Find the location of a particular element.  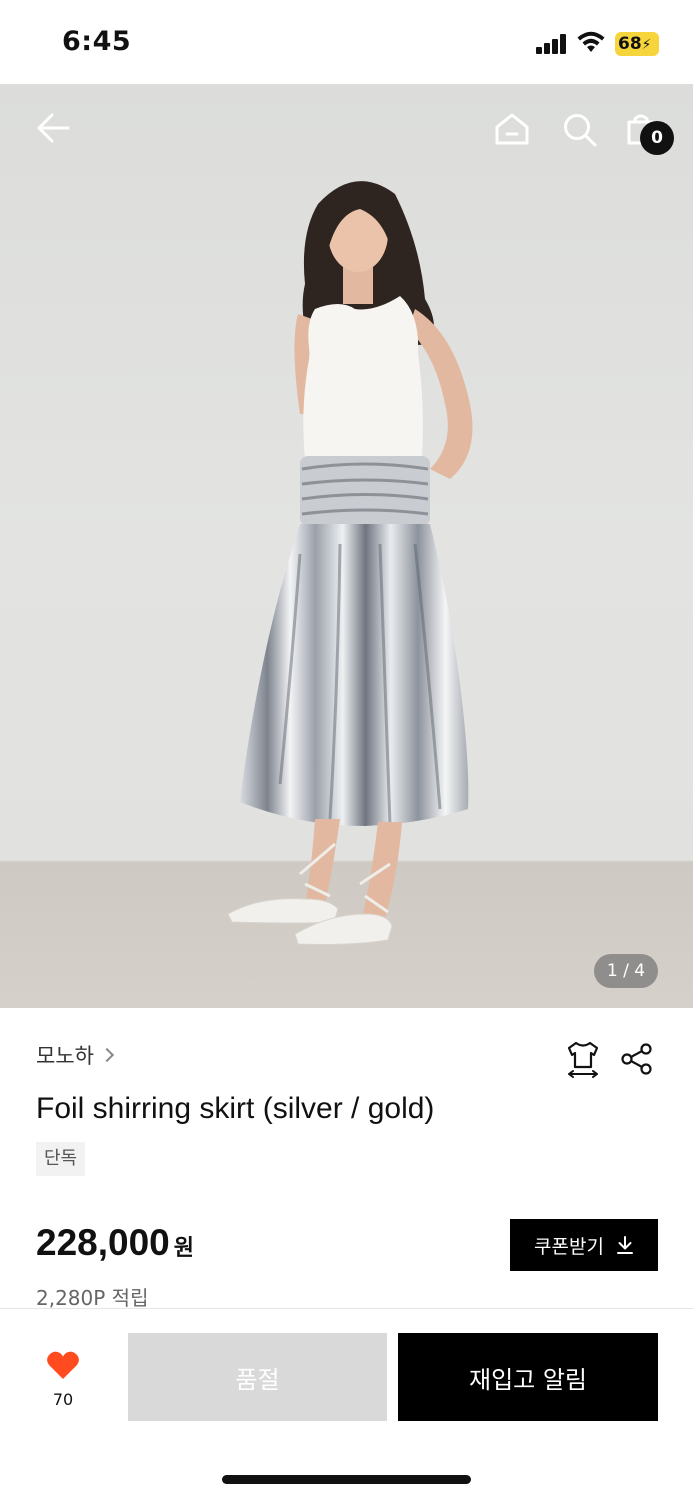

search-icon is located at coordinates (580, 130).